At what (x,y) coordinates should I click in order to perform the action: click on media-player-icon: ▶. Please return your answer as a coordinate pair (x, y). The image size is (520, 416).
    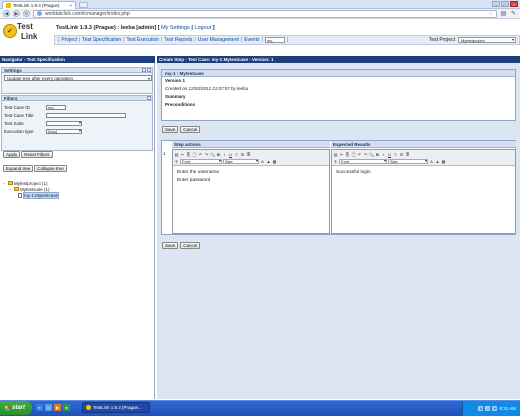
    Looking at the image, I should click on (57, 407).